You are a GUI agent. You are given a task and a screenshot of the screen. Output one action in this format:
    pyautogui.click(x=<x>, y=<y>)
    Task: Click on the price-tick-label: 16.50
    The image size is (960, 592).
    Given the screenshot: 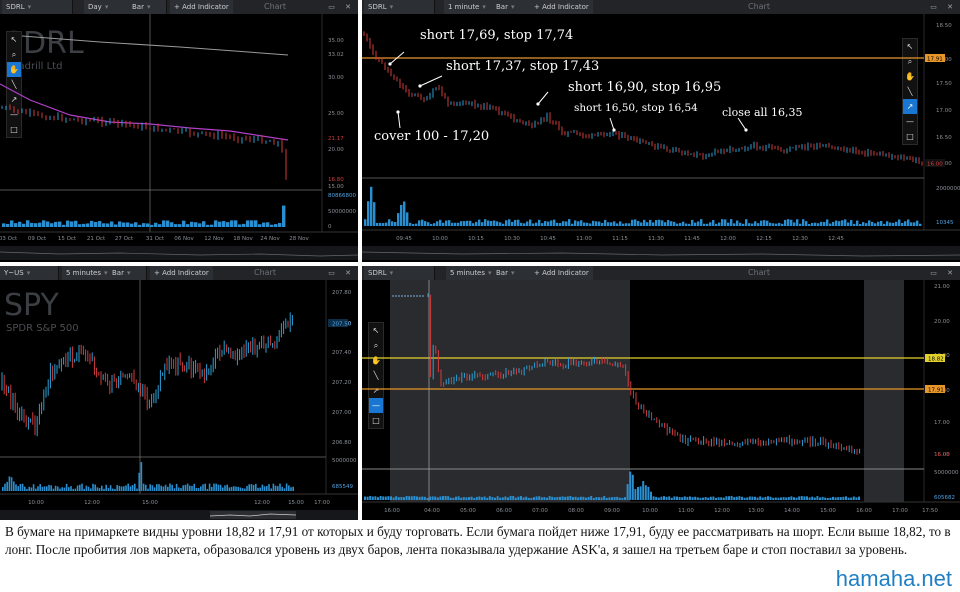 What is the action you would take?
    pyautogui.click(x=944, y=138)
    